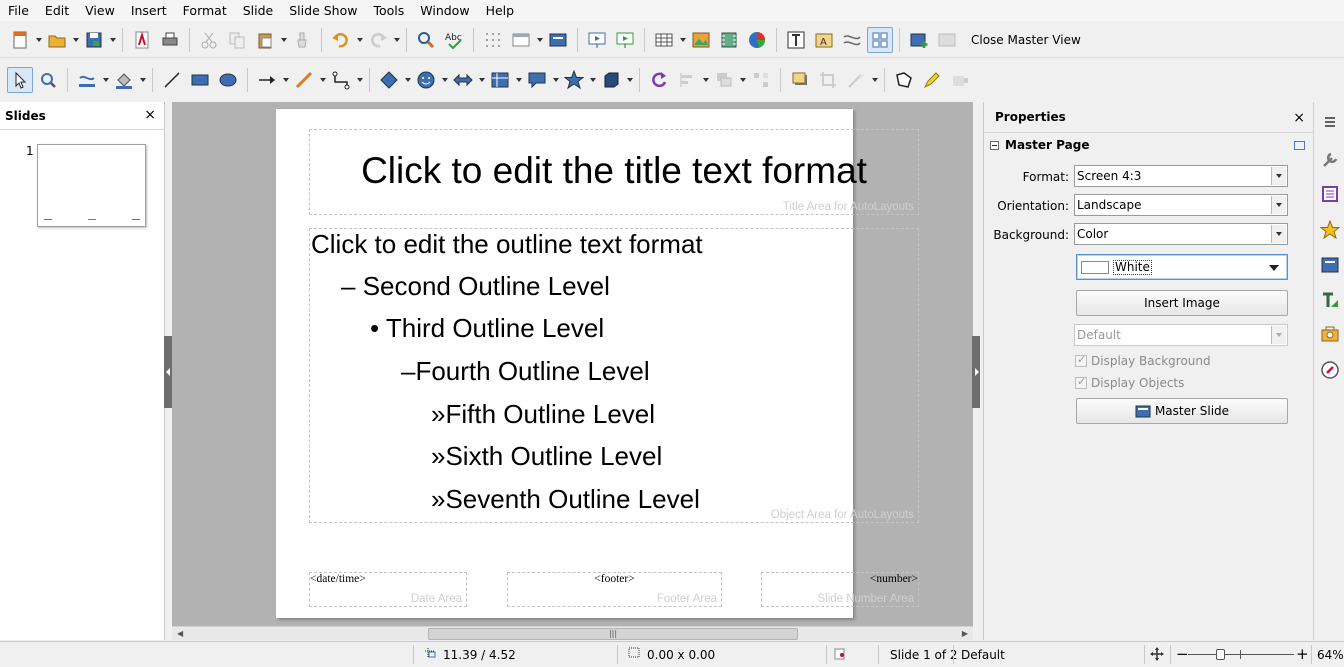 This screenshot has width=1344, height=667. I want to click on flowchart-icon, so click(500, 80).